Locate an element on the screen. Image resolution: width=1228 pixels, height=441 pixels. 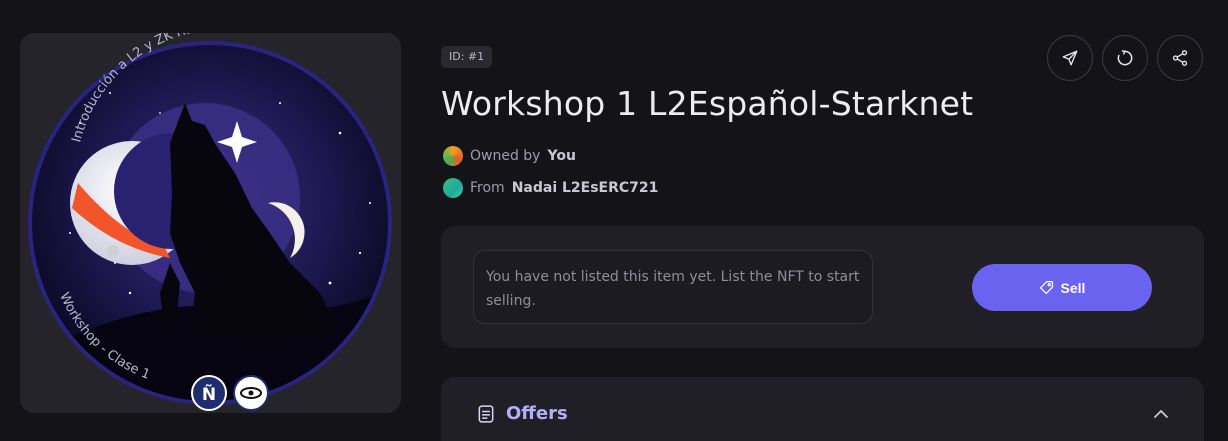
refresh-button is located at coordinates (1125, 58).